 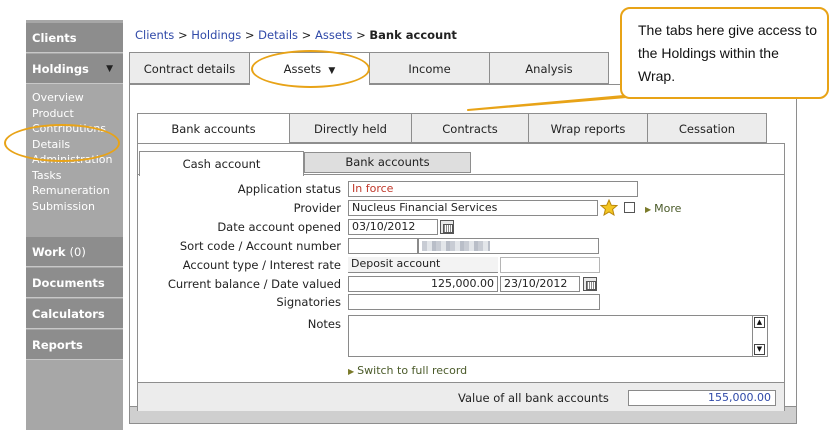 What do you see at coordinates (310, 69) in the screenshot?
I see `assets-tab-highlight` at bounding box center [310, 69].